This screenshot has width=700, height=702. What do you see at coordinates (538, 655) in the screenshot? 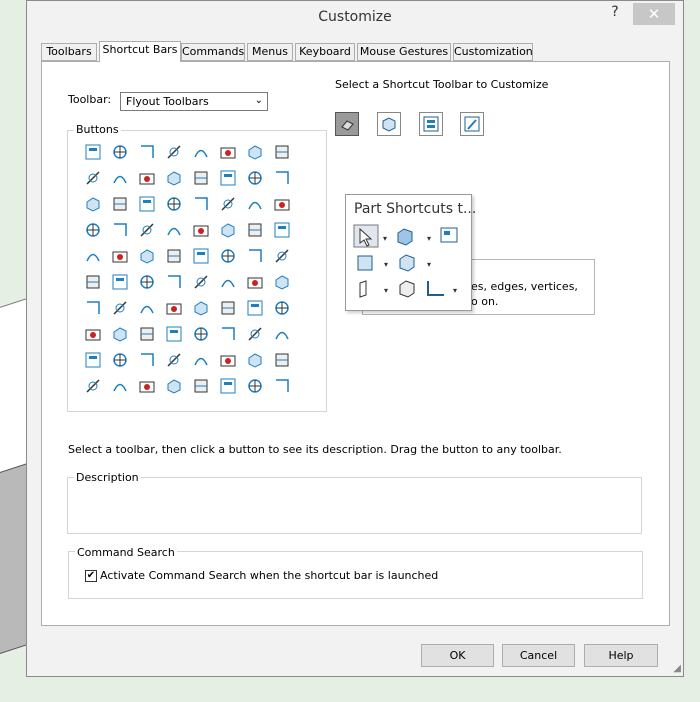
I see `cancel-button: Cancel` at bounding box center [538, 655].